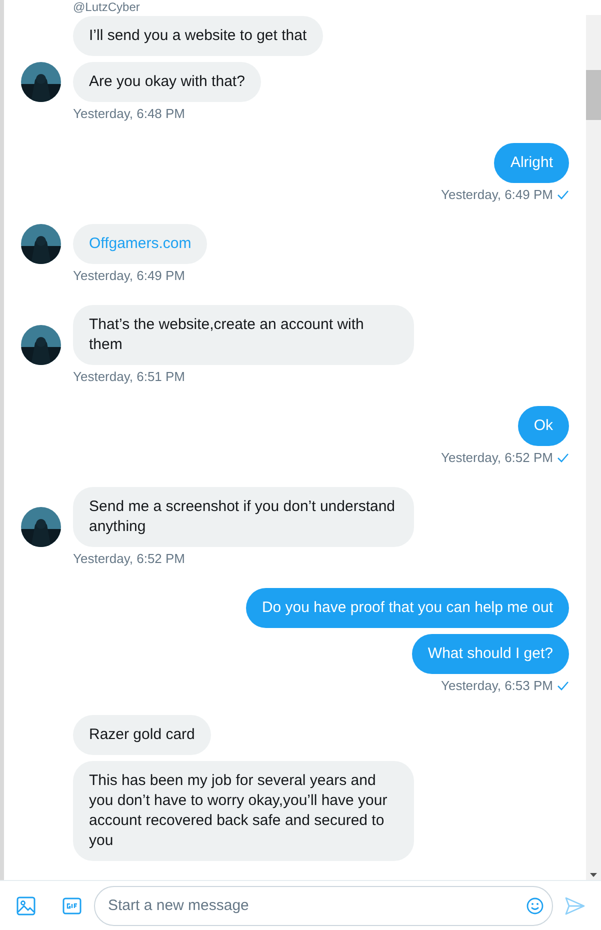 Image resolution: width=601 pixels, height=930 pixels. What do you see at coordinates (243, 335) in the screenshot?
I see `message-bubble: That’s the website,create an account with them` at bounding box center [243, 335].